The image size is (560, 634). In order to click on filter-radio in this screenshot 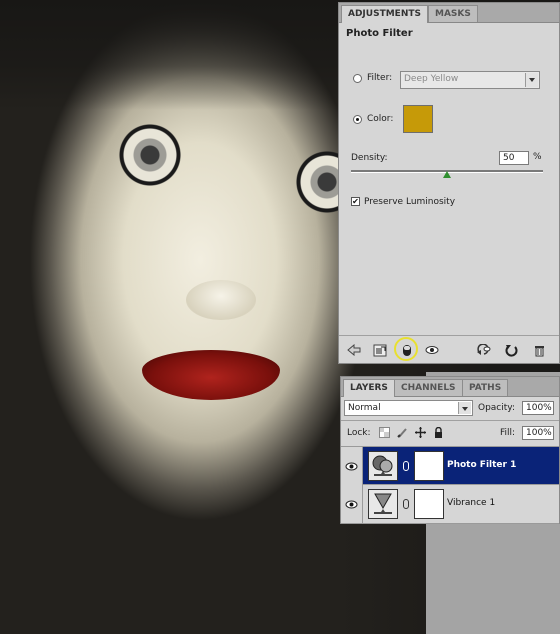, I will do `click(357, 78)`.